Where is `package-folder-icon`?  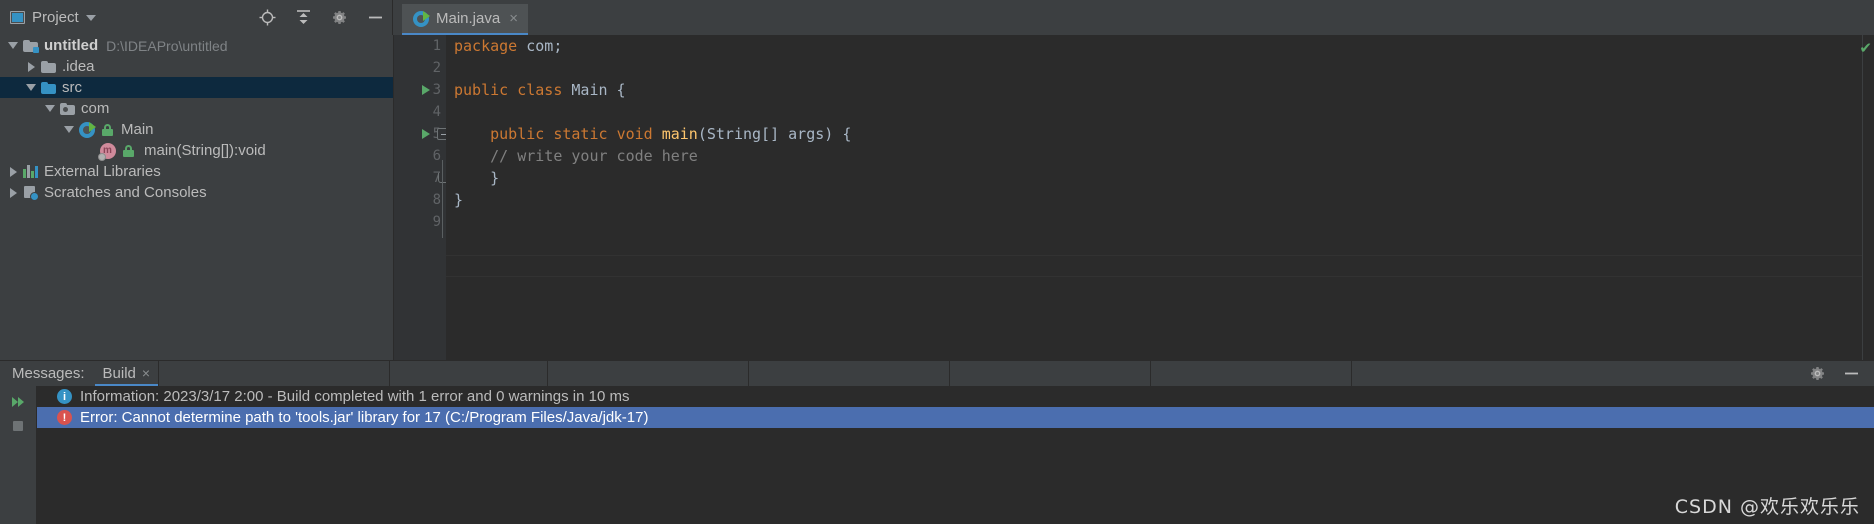
package-folder-icon is located at coordinates (67, 108).